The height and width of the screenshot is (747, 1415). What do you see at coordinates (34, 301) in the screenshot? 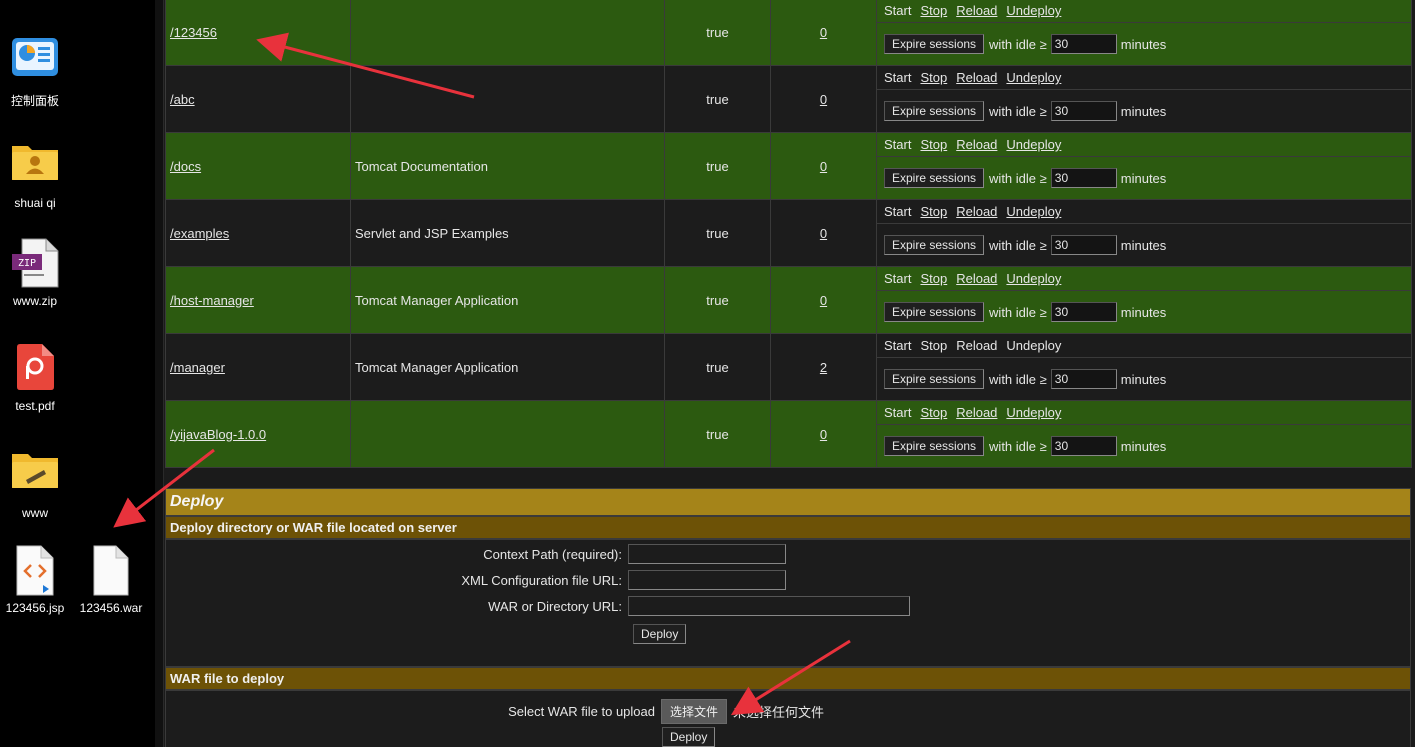
I see `desktop-icon-label: www.zip` at bounding box center [34, 301].